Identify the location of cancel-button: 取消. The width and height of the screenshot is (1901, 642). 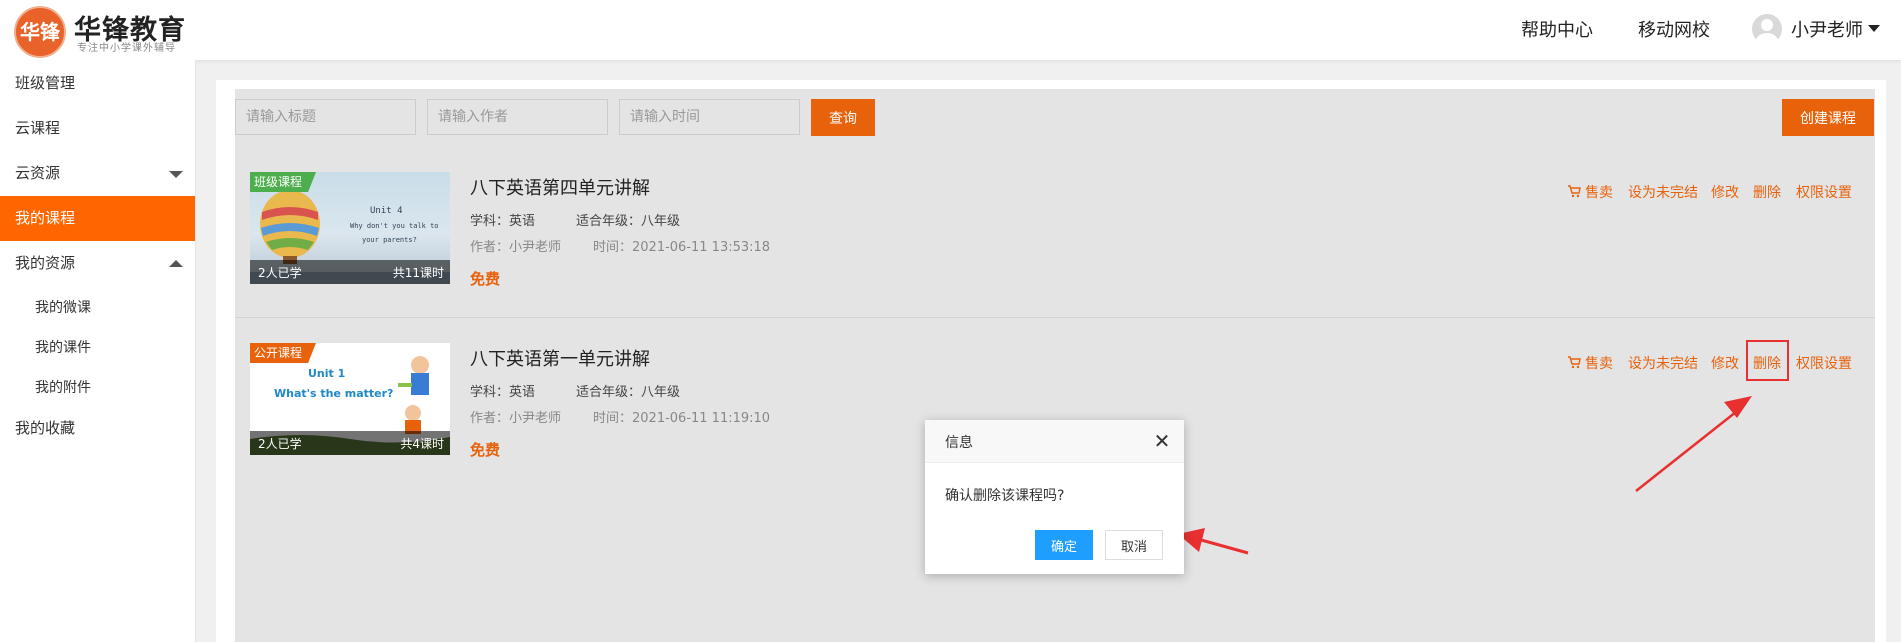
(1134, 545).